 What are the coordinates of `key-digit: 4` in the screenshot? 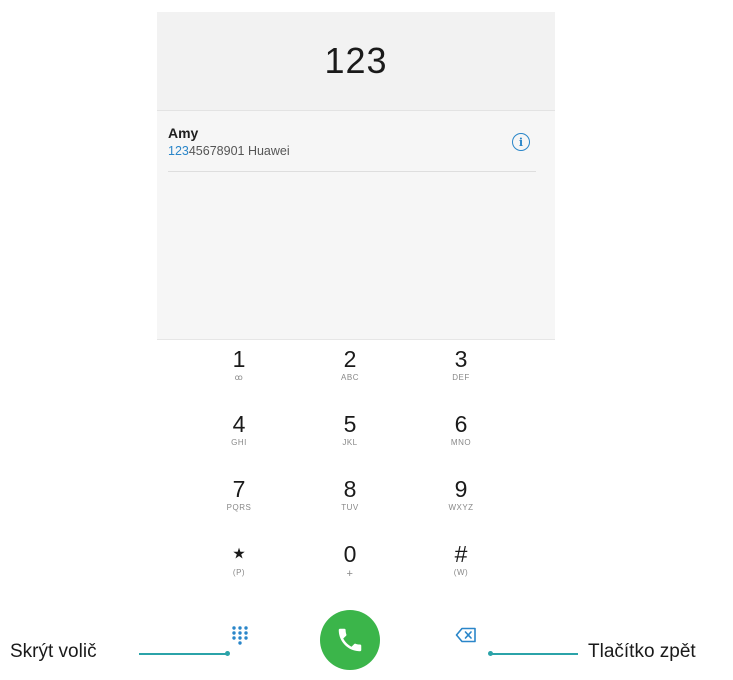 It's located at (239, 424).